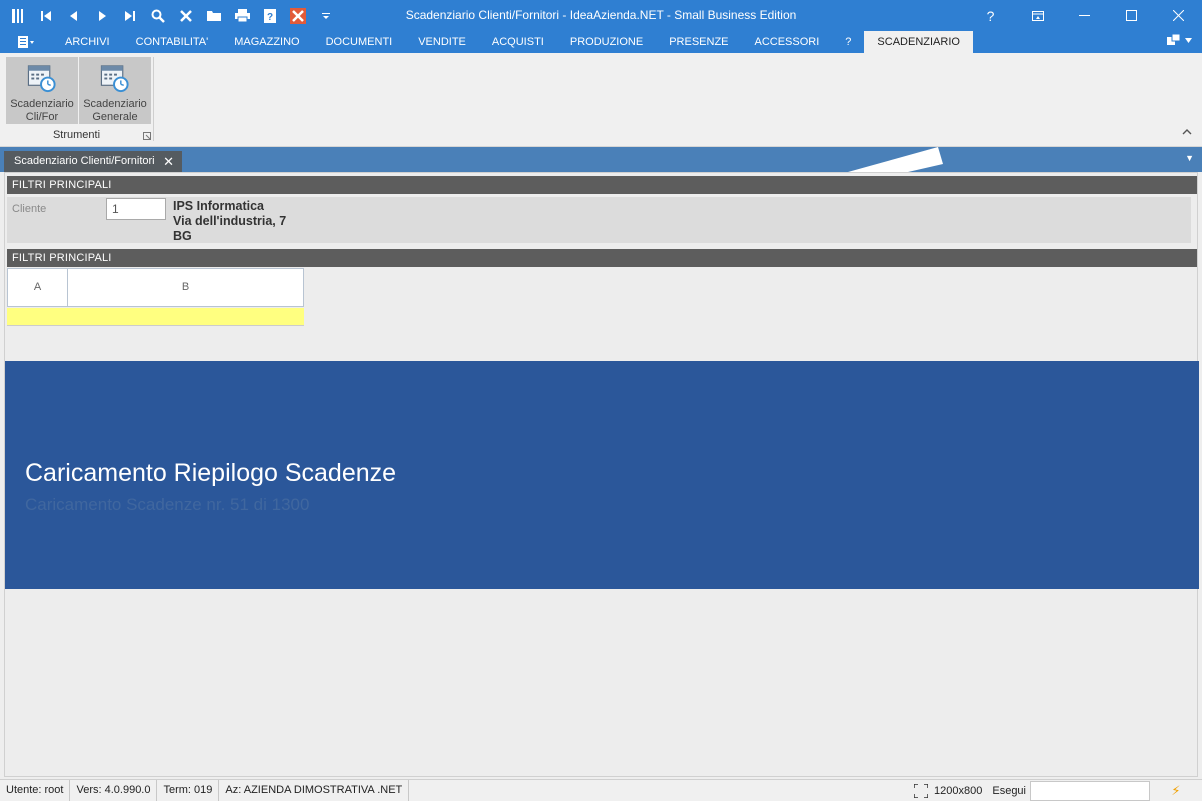 The height and width of the screenshot is (801, 1202). I want to click on cliente-name: IPS Informatica, so click(218, 206).